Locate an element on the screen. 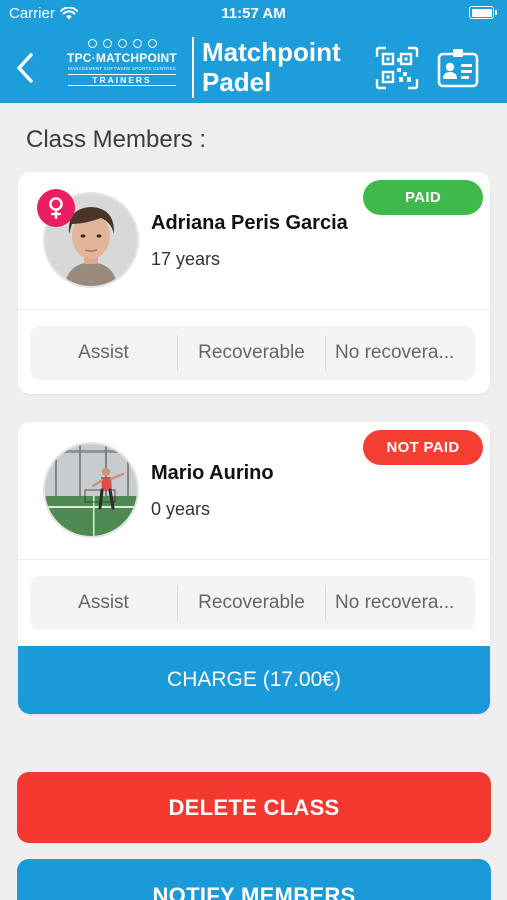 The height and width of the screenshot is (900, 507). header-divider is located at coordinates (193, 67).